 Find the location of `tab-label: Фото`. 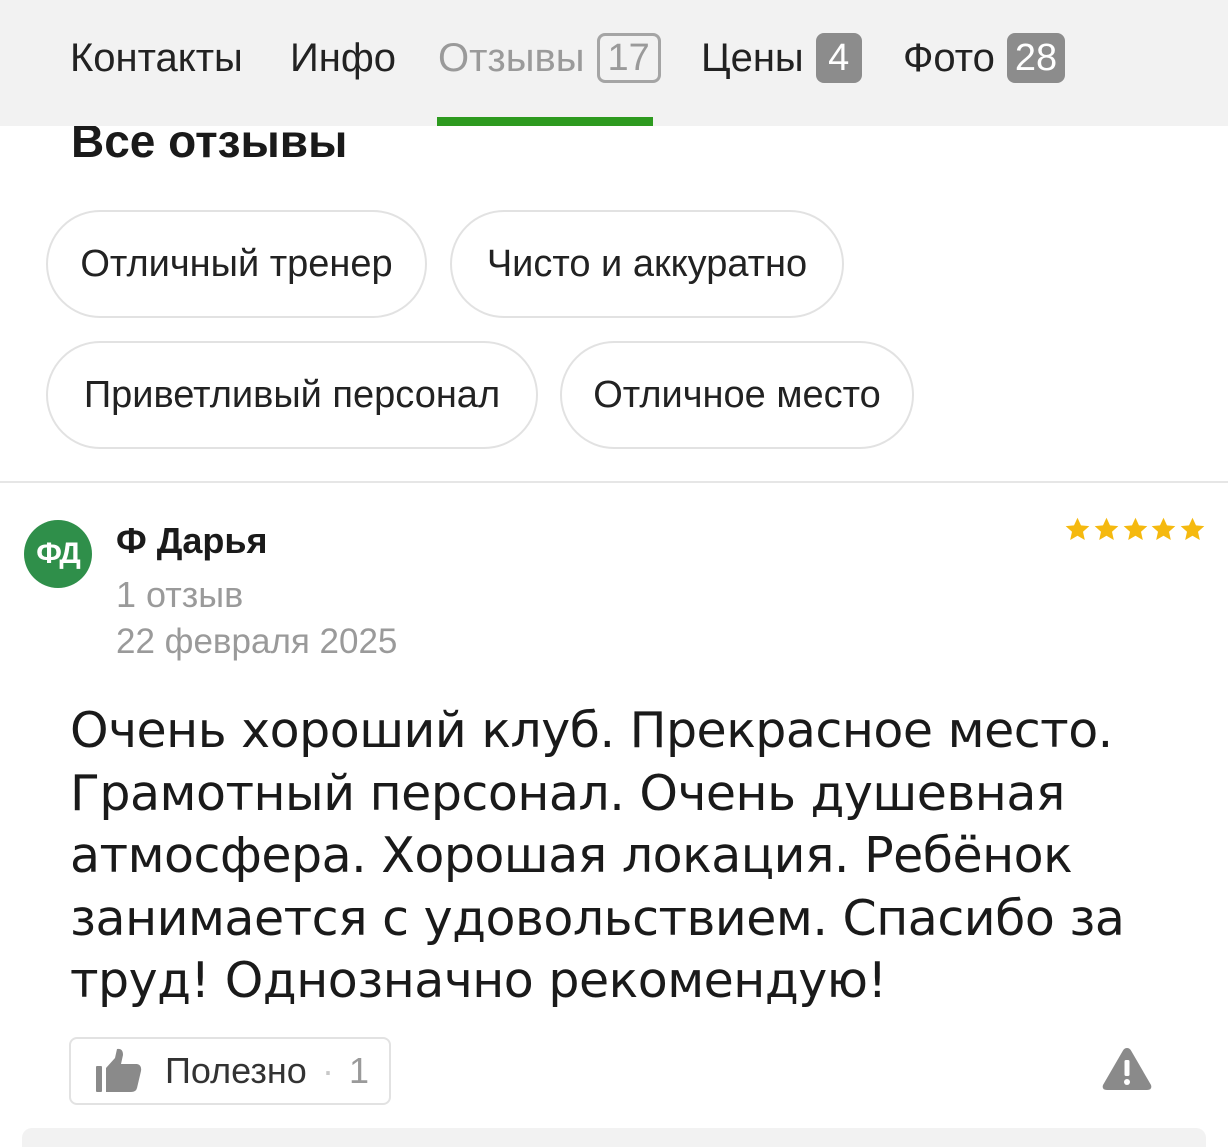

tab-label: Фото is located at coordinates (949, 57).